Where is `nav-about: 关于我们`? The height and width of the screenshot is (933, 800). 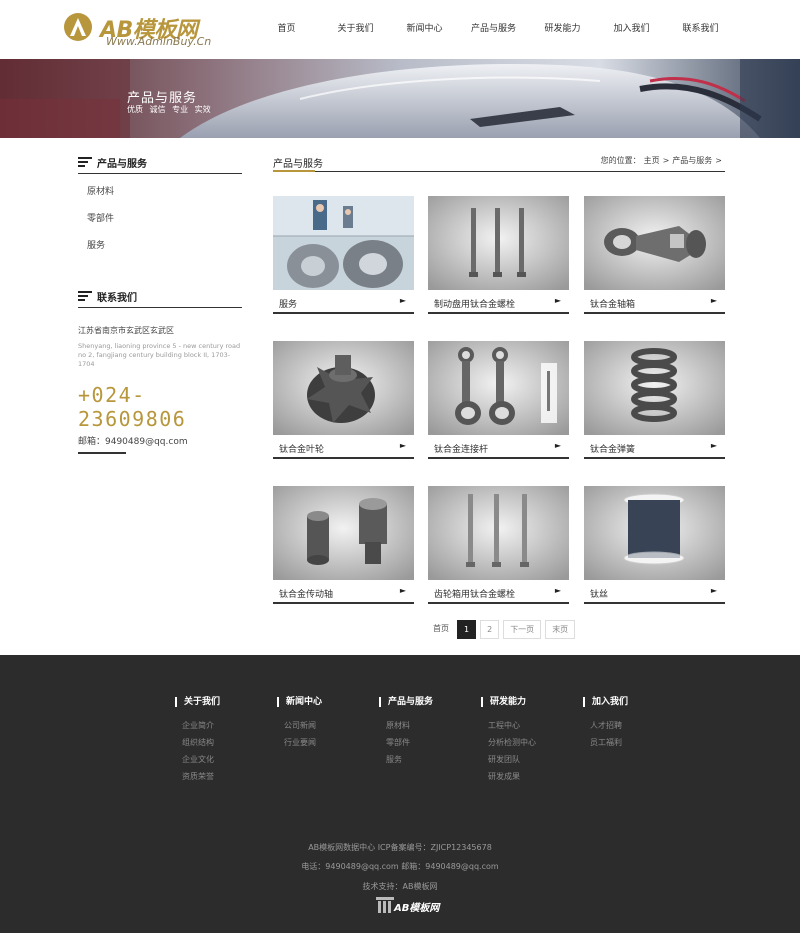 nav-about: 关于我们 is located at coordinates (355, 29).